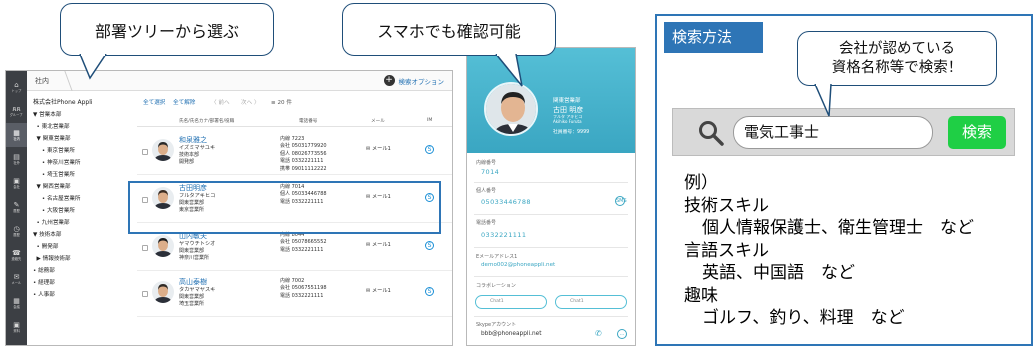  Describe the element at coordinates (85, 199) in the screenshot. I see `tree-node: • 名古屋営業所` at that location.